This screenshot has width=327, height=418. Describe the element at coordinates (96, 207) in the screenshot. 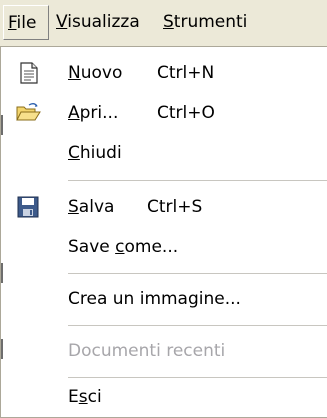

I see `label-suffix: alva` at that location.